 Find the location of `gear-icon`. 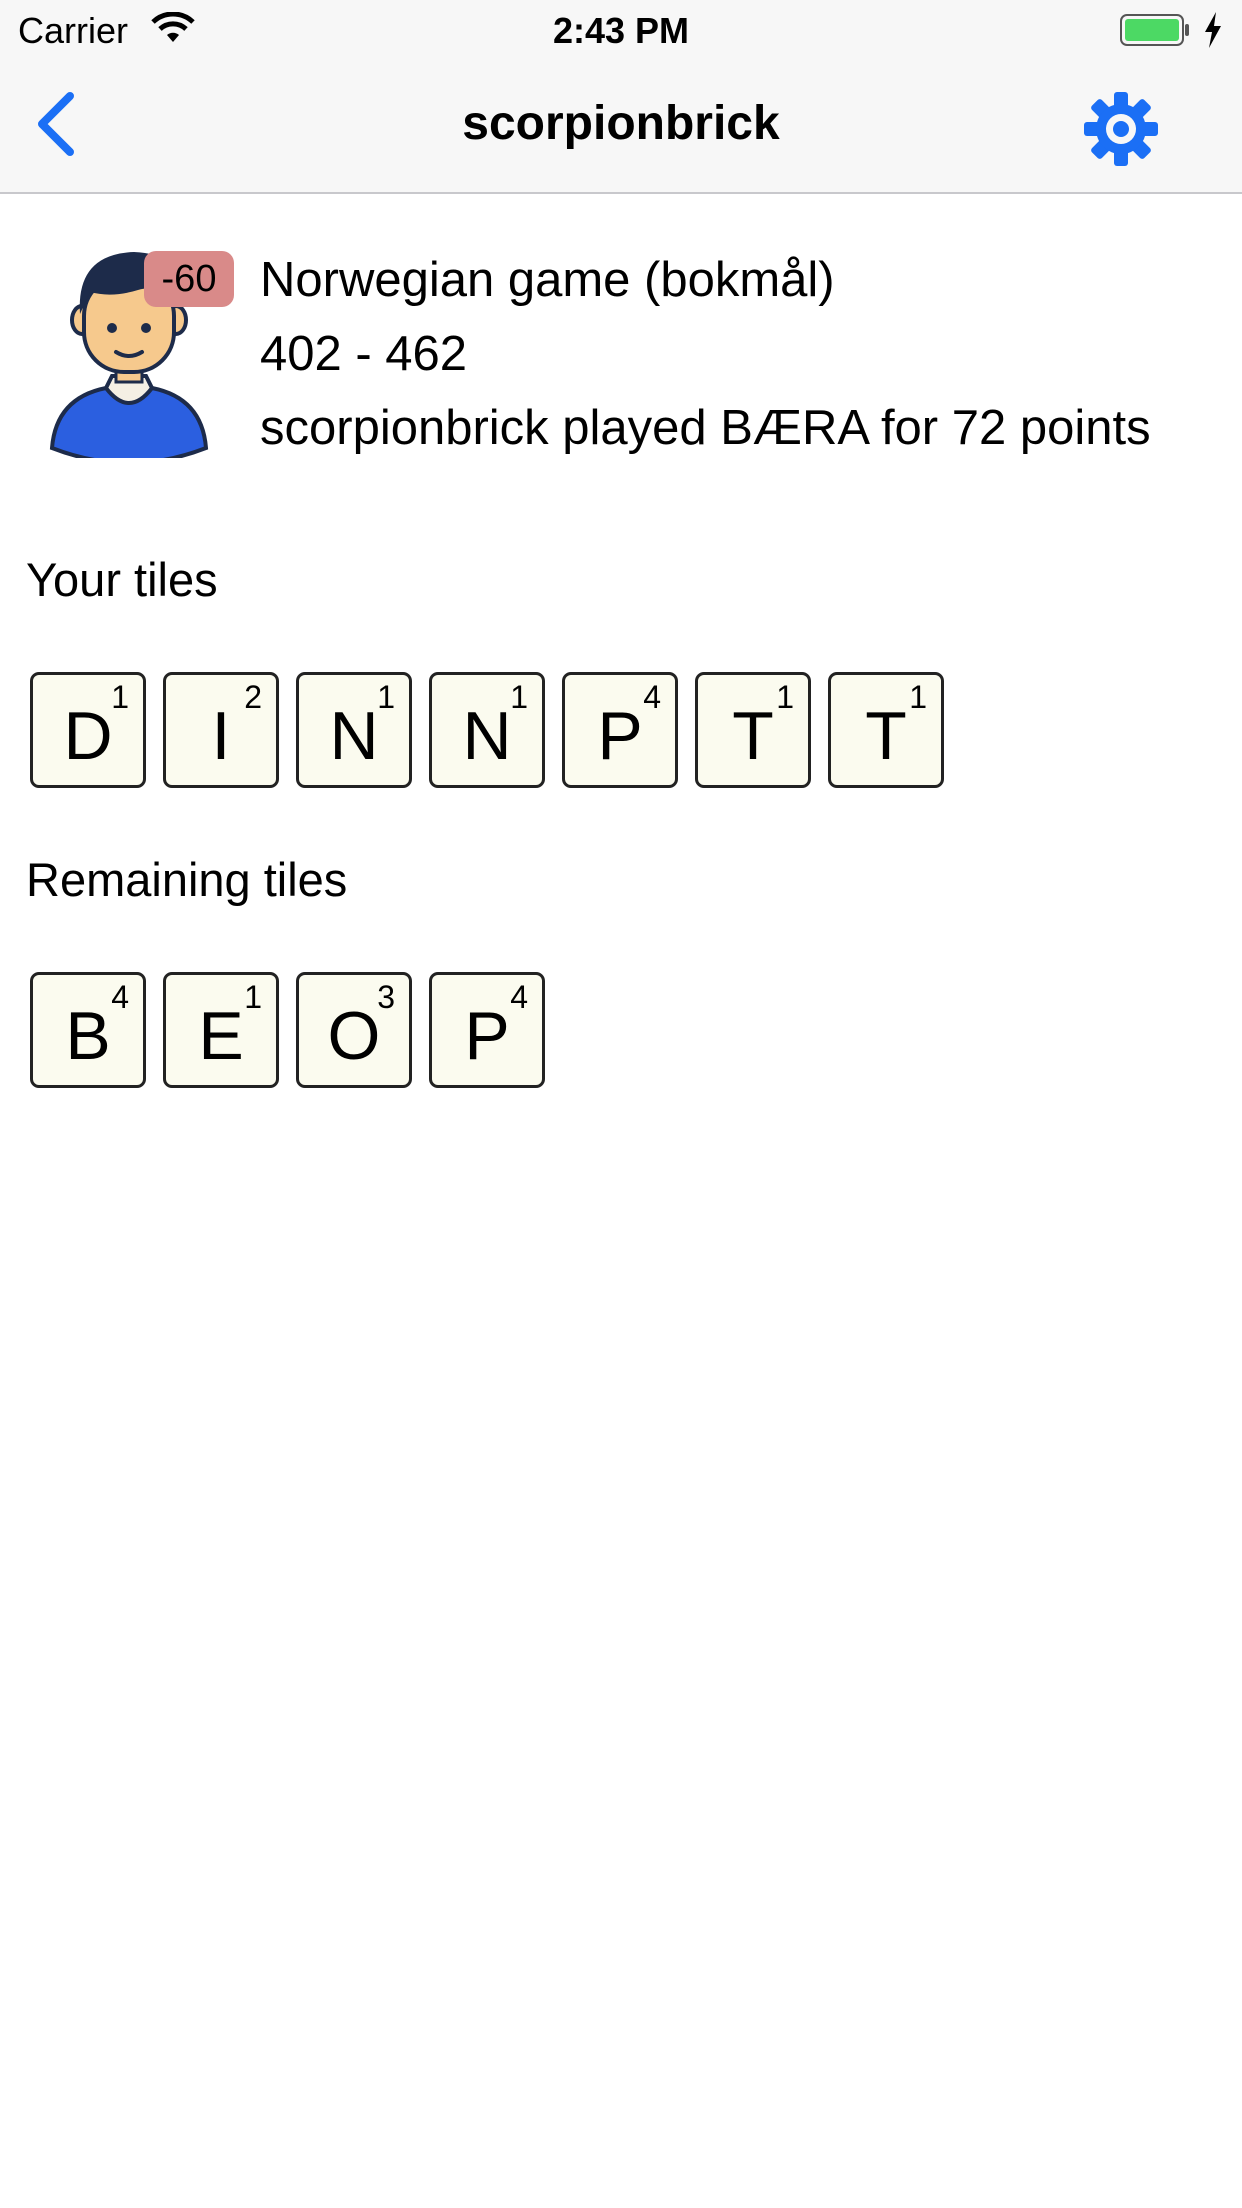

gear-icon is located at coordinates (1121, 129).